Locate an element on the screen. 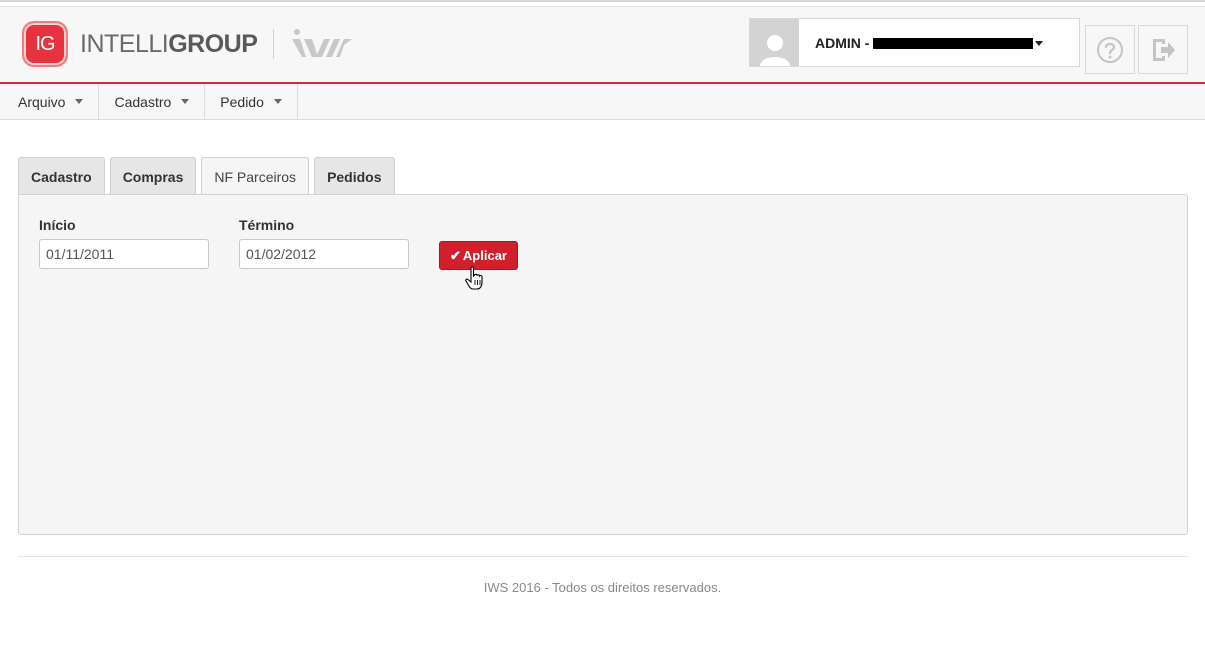  end-date-field: Término is located at coordinates (324, 243).